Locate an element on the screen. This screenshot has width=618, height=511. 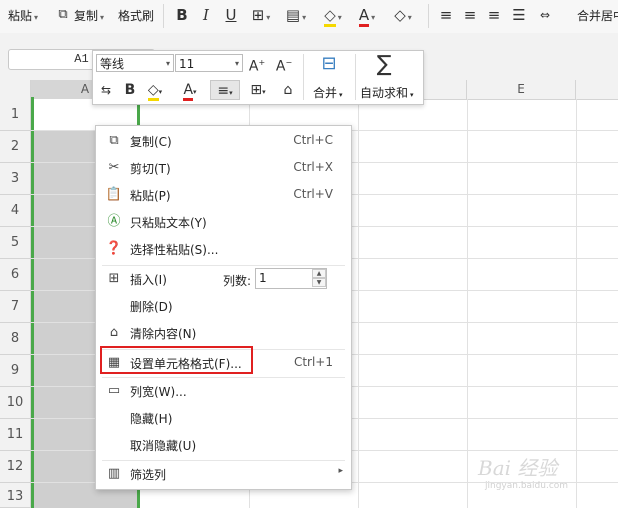
menu-item-shortcut: Ctrl+X is located at coordinates (313, 167).